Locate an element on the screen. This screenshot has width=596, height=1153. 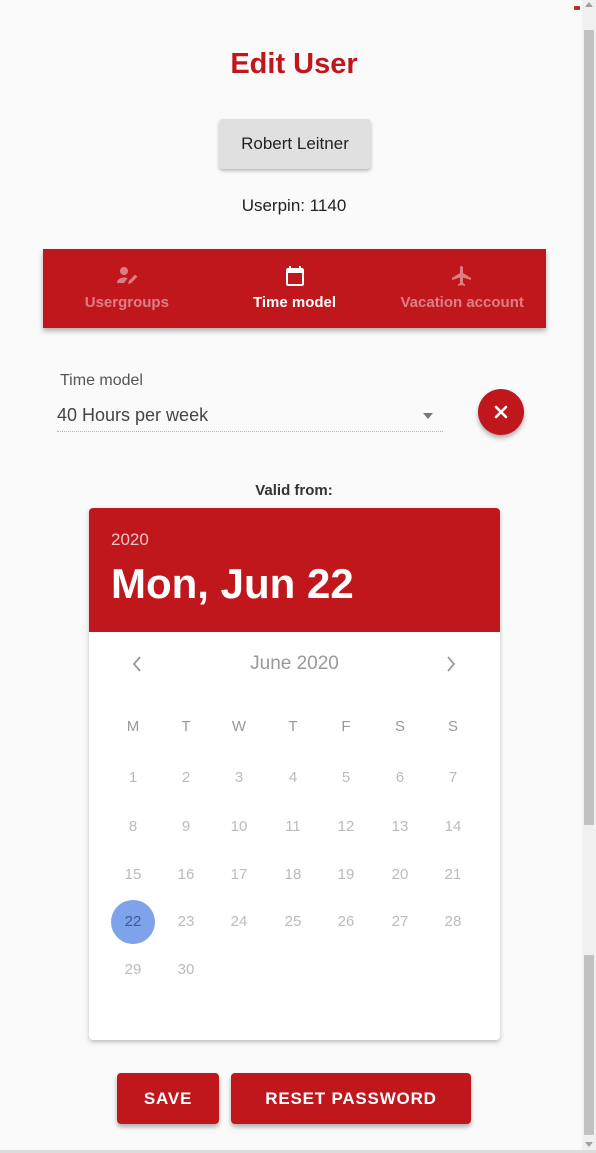
calendar-day: 9 is located at coordinates (186, 827).